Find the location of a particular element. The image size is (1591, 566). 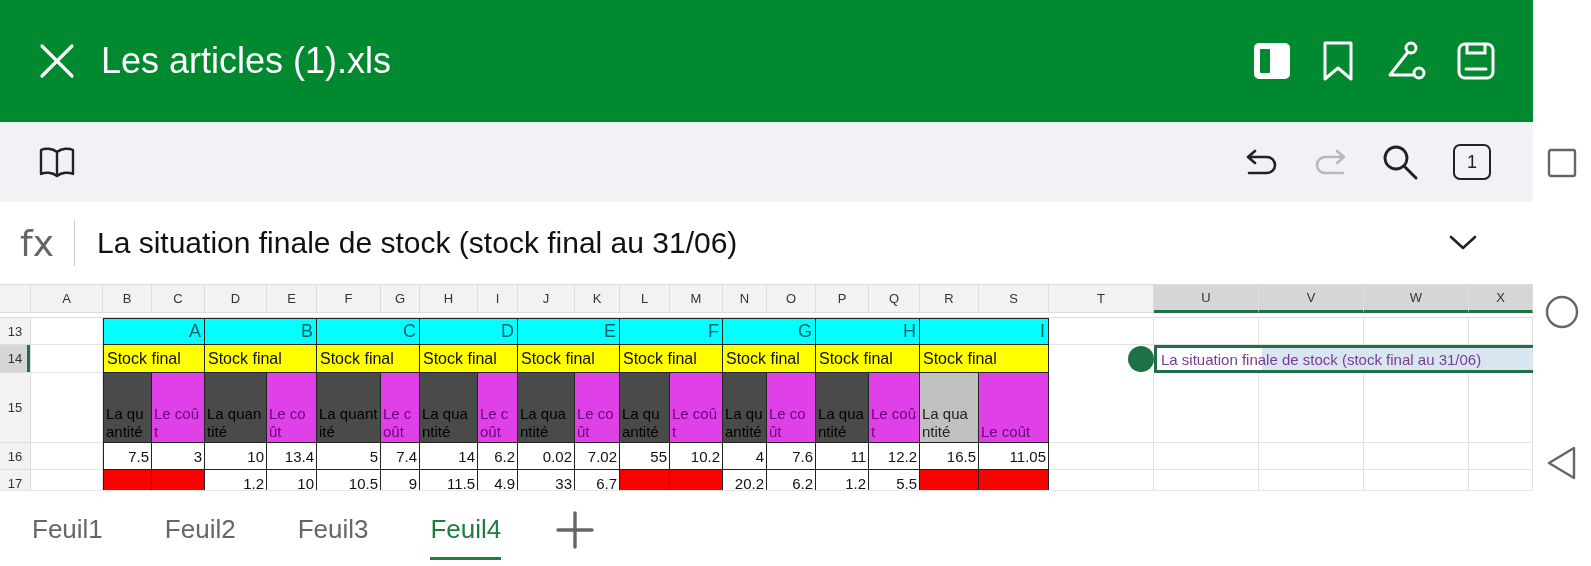

table-cell: 11 is located at coordinates (842, 456).